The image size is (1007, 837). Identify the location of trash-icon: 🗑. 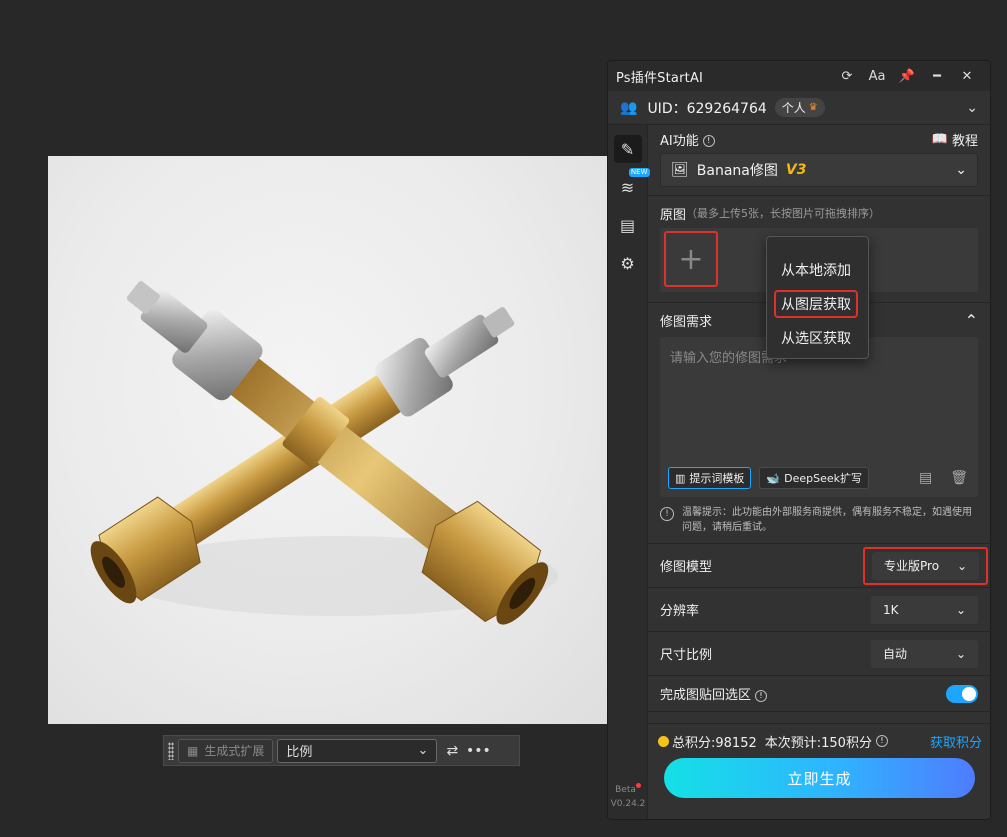
(959, 478).